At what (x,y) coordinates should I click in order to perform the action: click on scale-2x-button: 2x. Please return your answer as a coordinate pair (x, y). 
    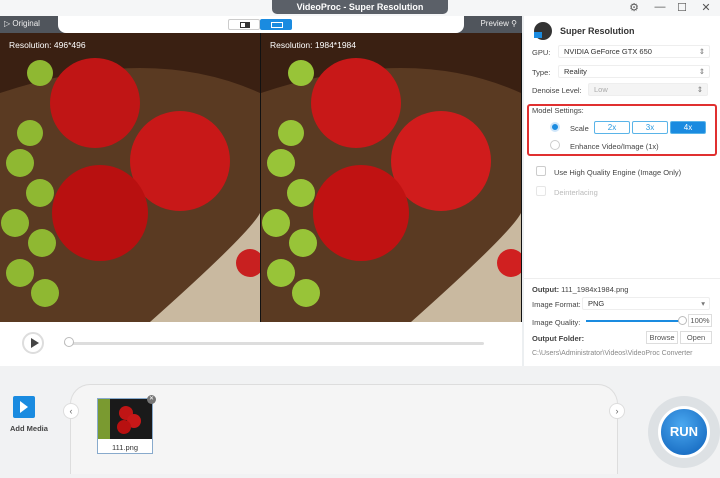
    Looking at the image, I should click on (612, 127).